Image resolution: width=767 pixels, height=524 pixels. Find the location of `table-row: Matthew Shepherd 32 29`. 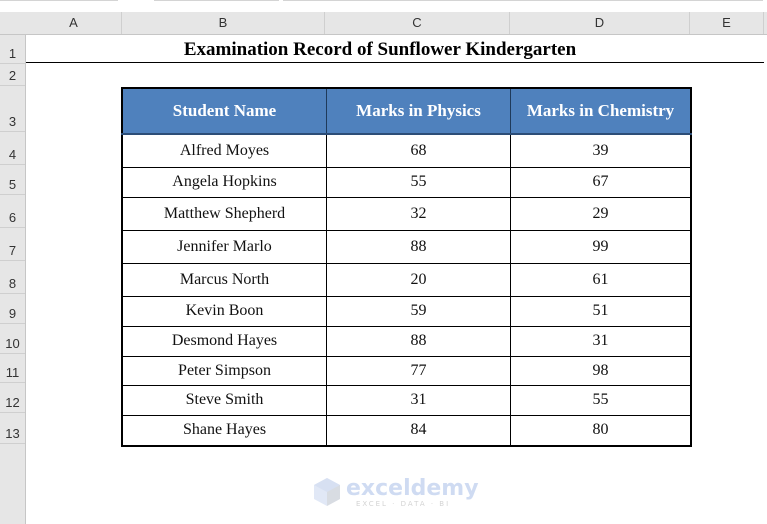

table-row: Matthew Shepherd 32 29 is located at coordinates (406, 213).